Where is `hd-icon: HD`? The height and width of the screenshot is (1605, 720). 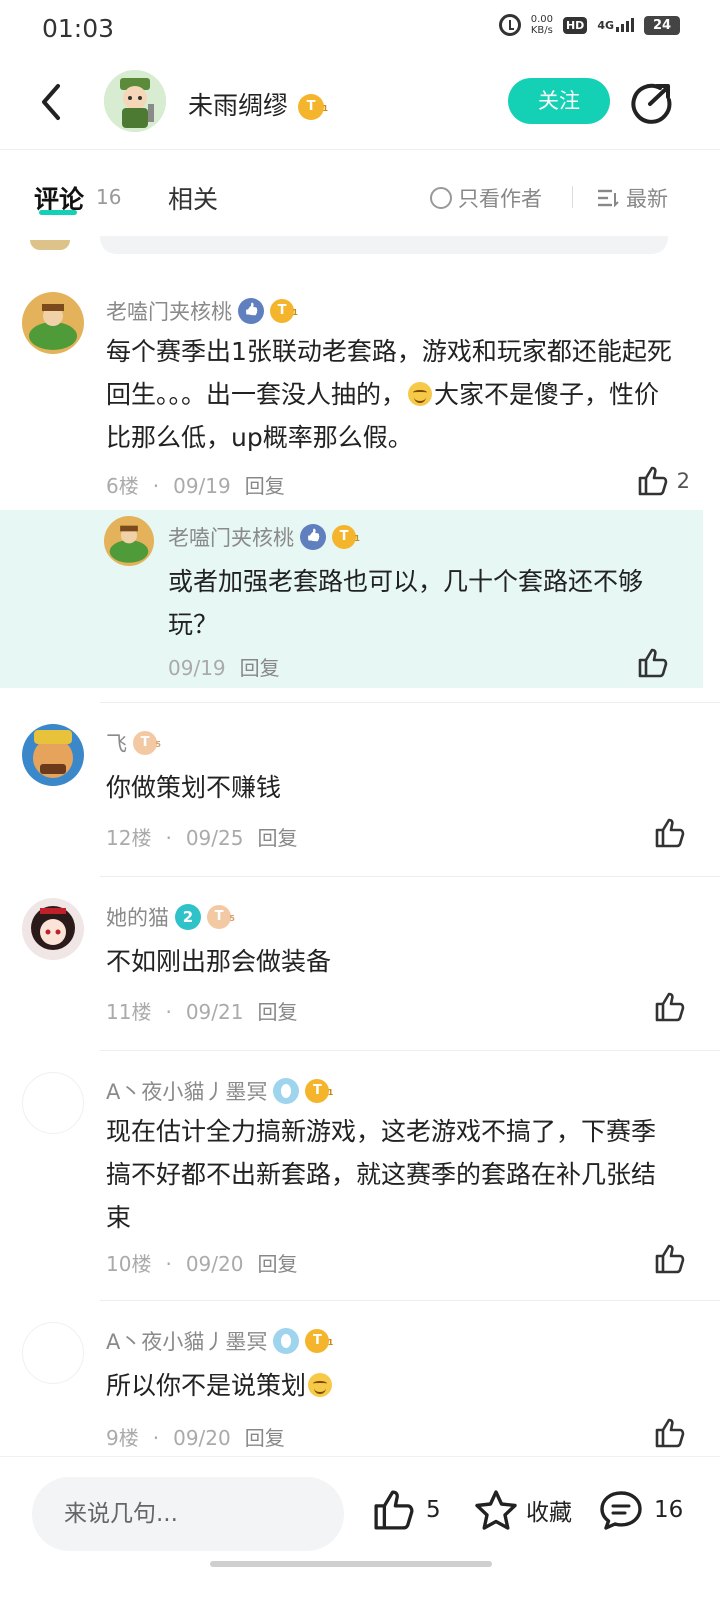 hd-icon: HD is located at coordinates (575, 25).